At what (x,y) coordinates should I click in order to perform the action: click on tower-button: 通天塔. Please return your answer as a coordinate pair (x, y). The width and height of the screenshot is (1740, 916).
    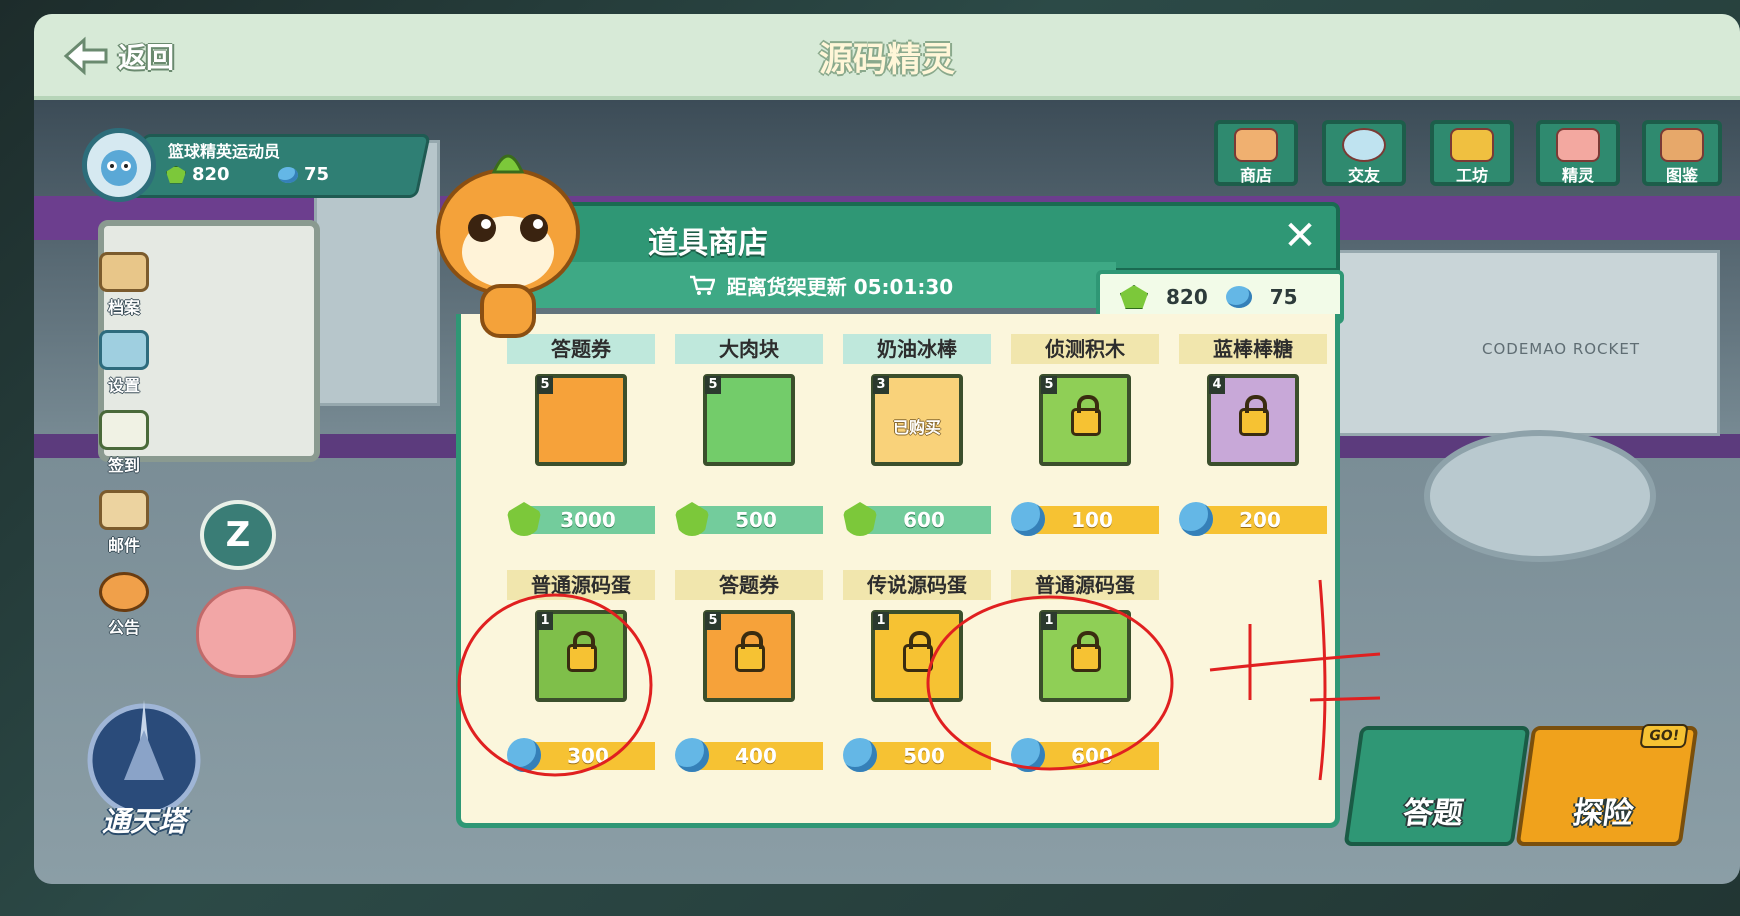
    Looking at the image, I should click on (144, 765).